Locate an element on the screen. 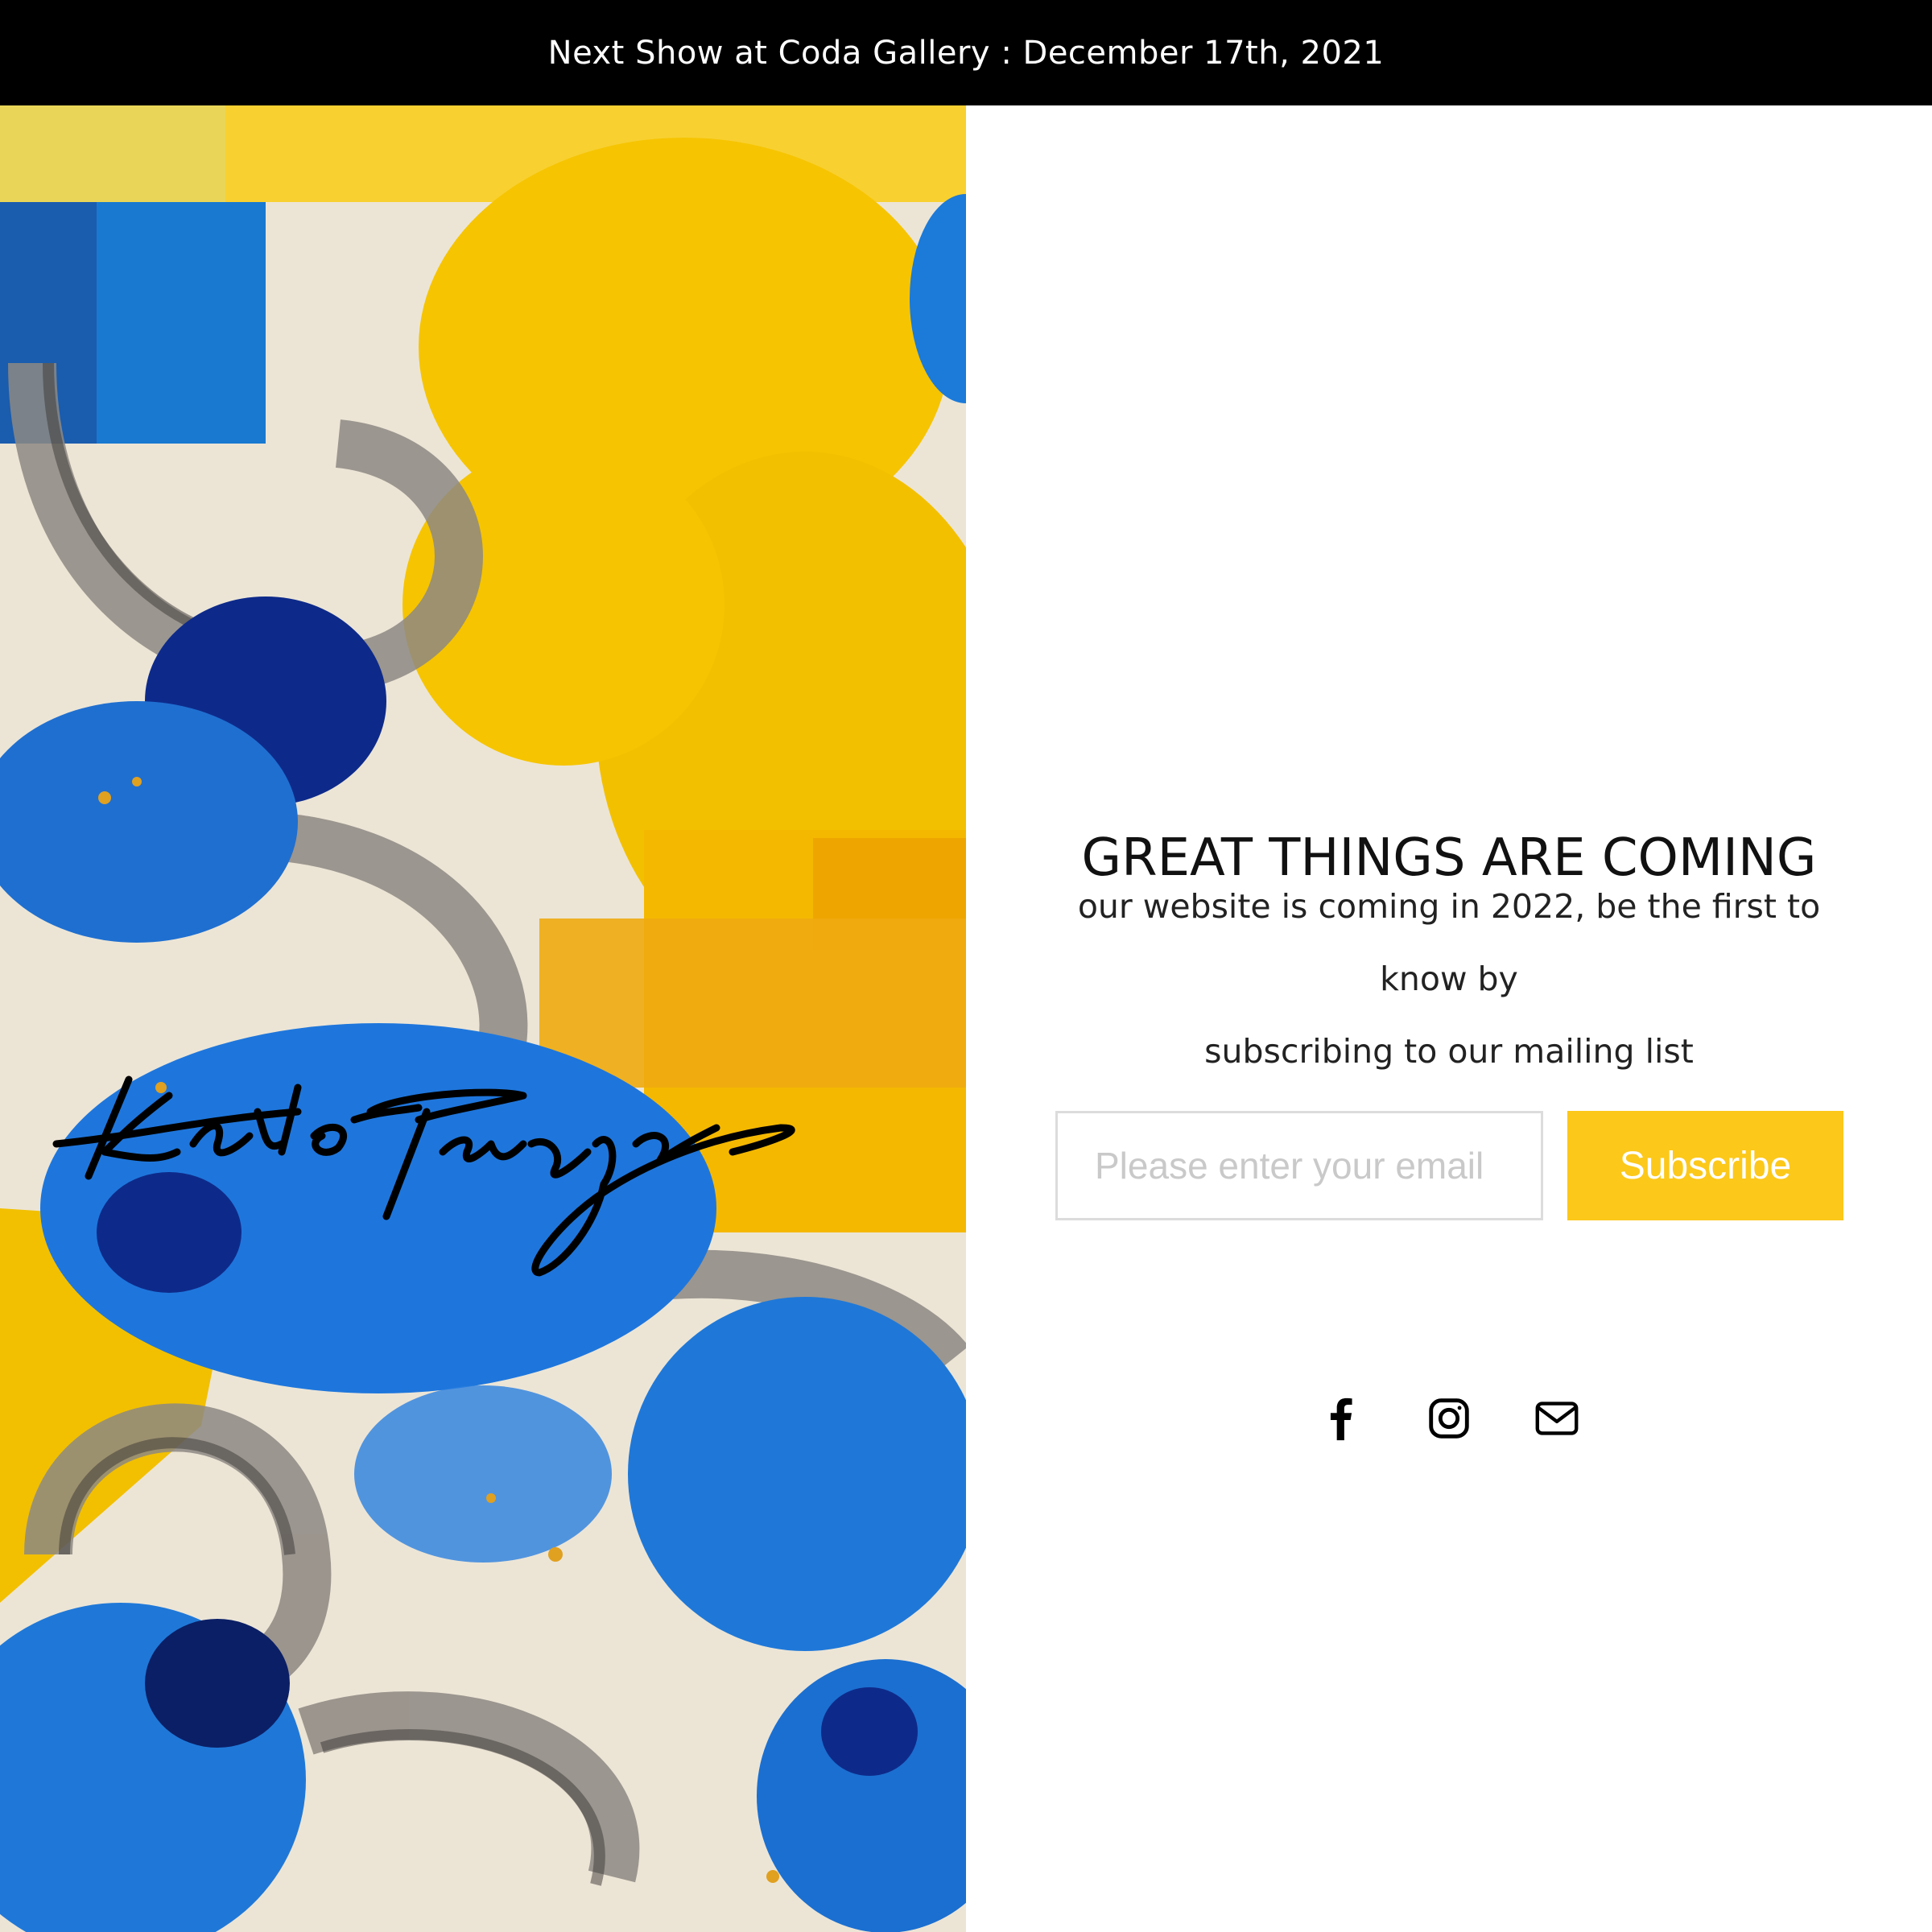 The image size is (1932, 1932). facebook-link is located at coordinates (1341, 1418).